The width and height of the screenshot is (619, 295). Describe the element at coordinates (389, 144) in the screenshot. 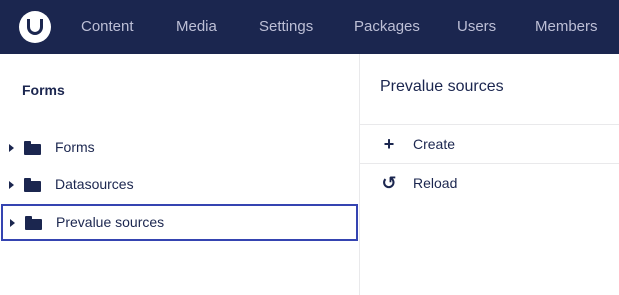

I see `plus-icon: +` at that location.